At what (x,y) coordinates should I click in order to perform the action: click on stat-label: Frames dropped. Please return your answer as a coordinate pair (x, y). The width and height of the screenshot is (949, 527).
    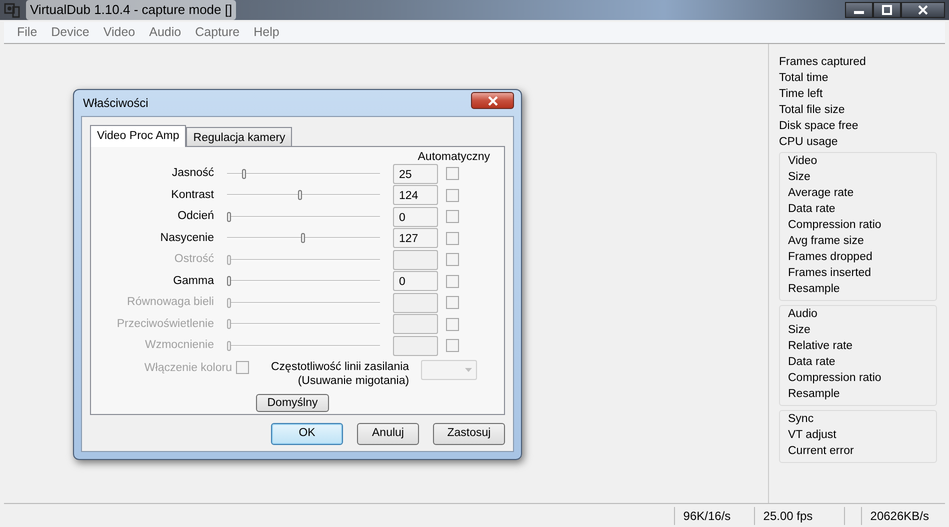
    Looking at the image, I should click on (831, 257).